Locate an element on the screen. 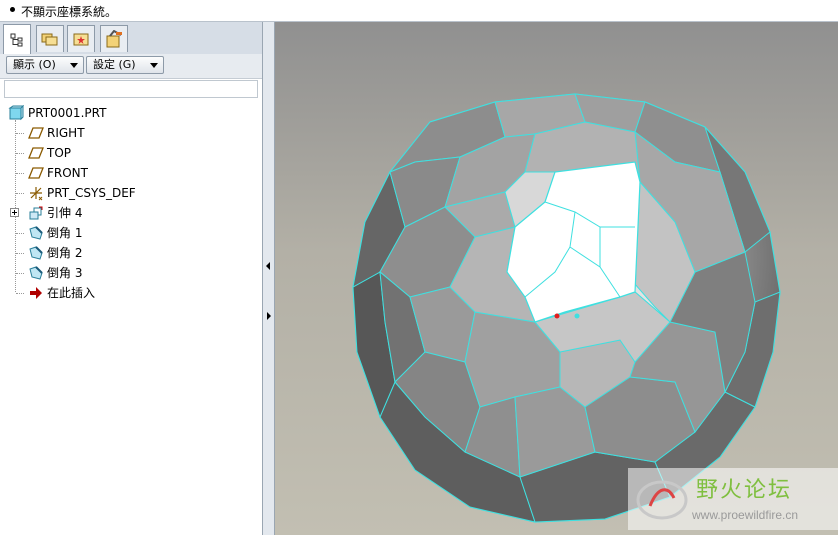 The width and height of the screenshot is (838, 535). navigator-toolbar: 顯示 (O) 設定 (G) is located at coordinates (131, 66).